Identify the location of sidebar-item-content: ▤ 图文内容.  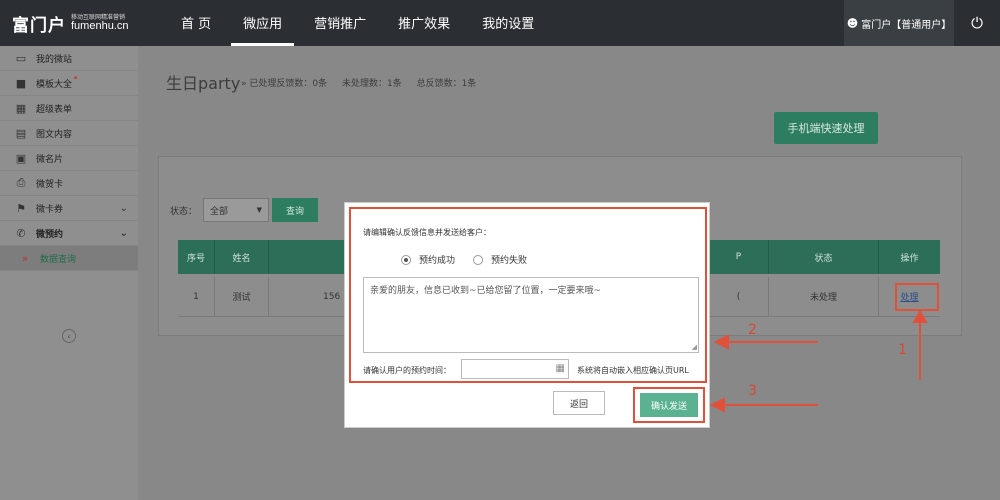
(69, 133).